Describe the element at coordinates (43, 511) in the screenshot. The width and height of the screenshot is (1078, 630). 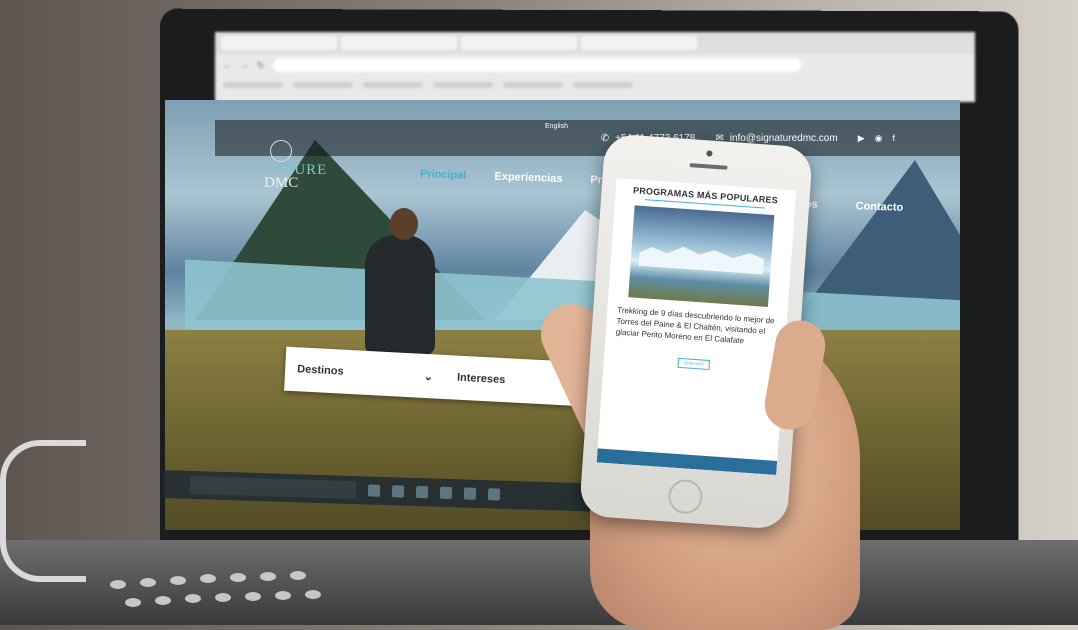
I see `cable` at that location.